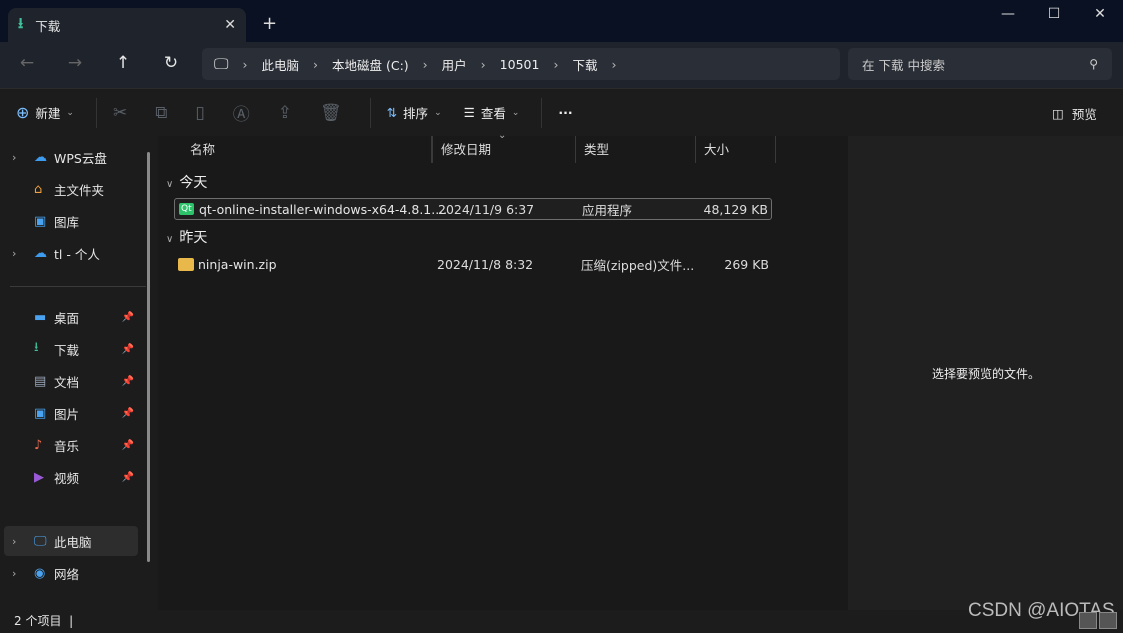 The width and height of the screenshot is (1123, 633). What do you see at coordinates (40, 221) in the screenshot?
I see `gallery-icon: ▣` at bounding box center [40, 221].